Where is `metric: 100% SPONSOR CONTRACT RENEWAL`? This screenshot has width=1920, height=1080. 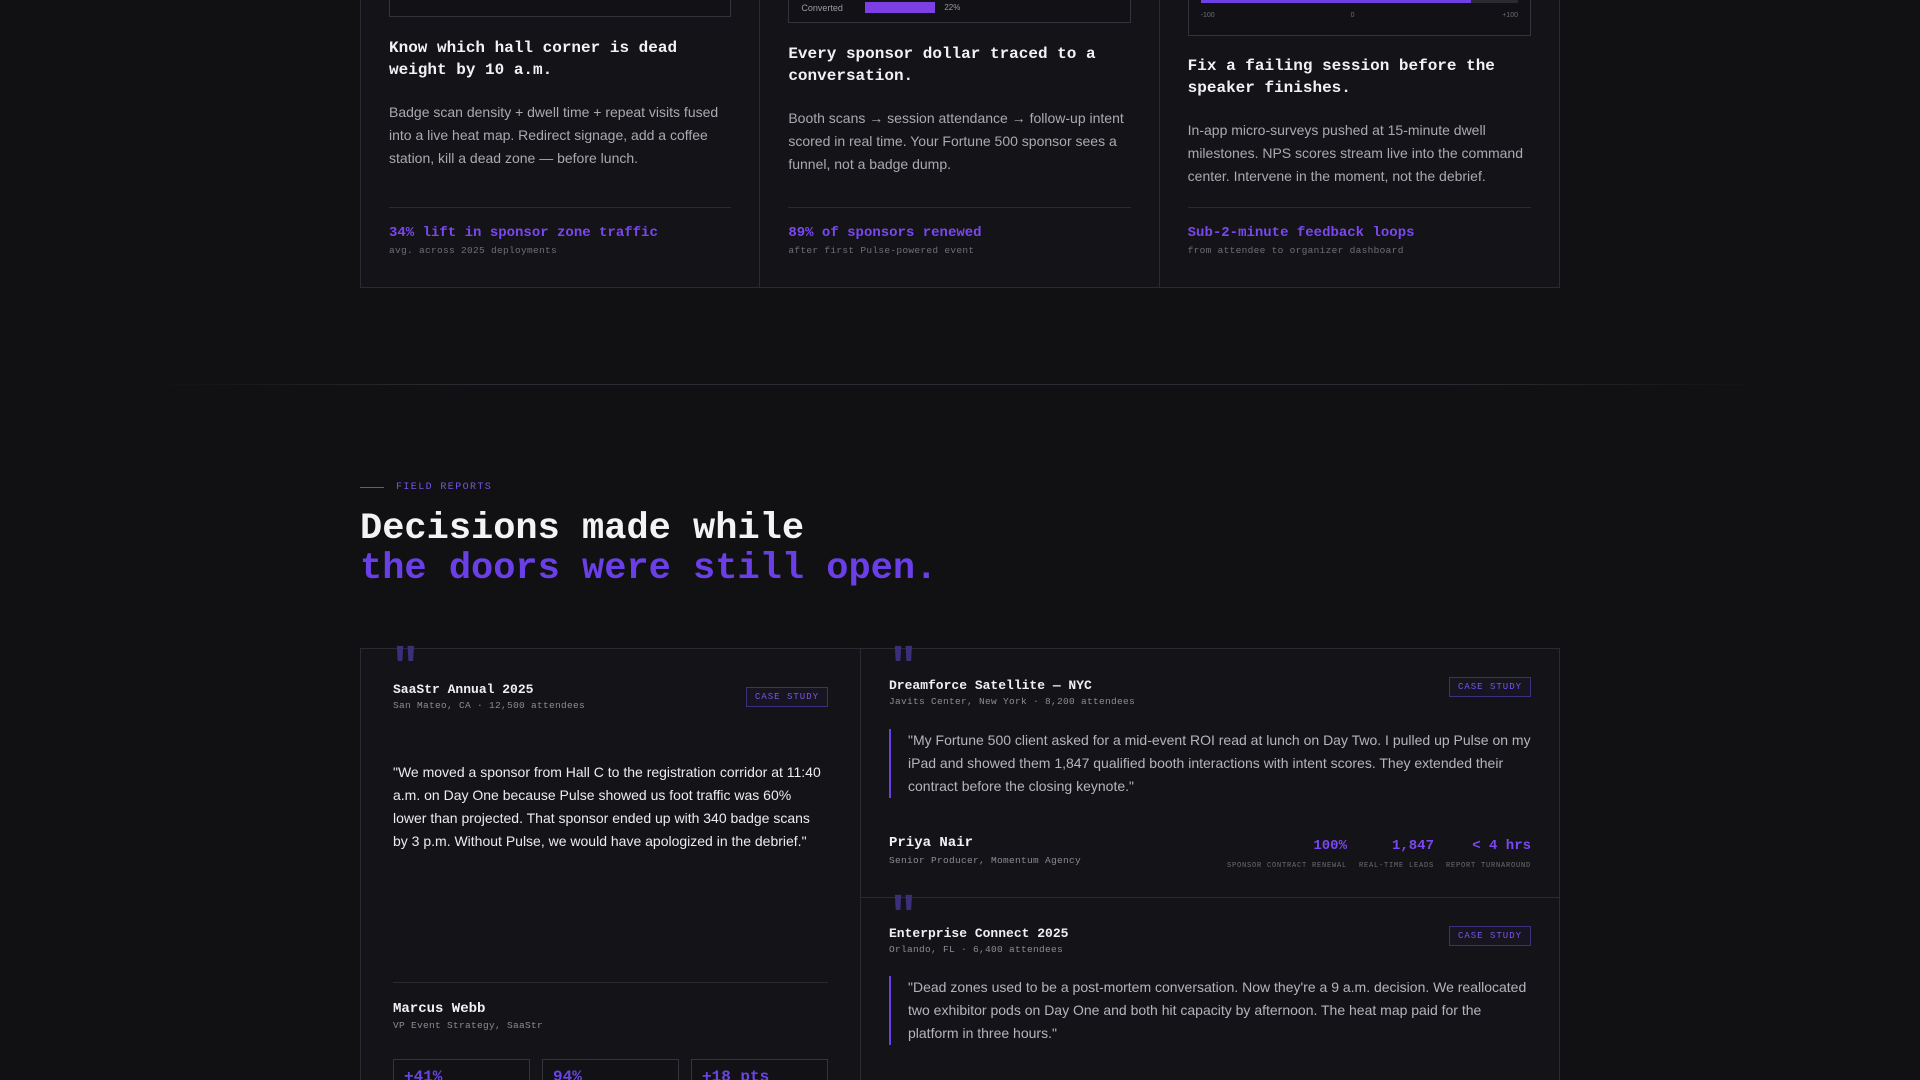
metric: 100% SPONSOR CONTRACT RENEWAL is located at coordinates (1287, 854).